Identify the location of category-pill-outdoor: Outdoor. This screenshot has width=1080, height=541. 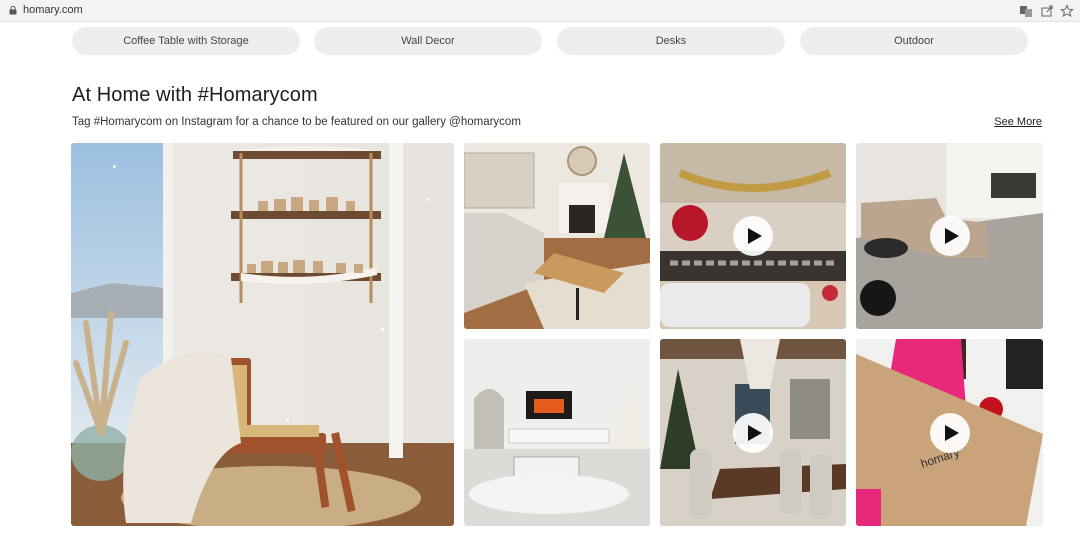
(914, 41).